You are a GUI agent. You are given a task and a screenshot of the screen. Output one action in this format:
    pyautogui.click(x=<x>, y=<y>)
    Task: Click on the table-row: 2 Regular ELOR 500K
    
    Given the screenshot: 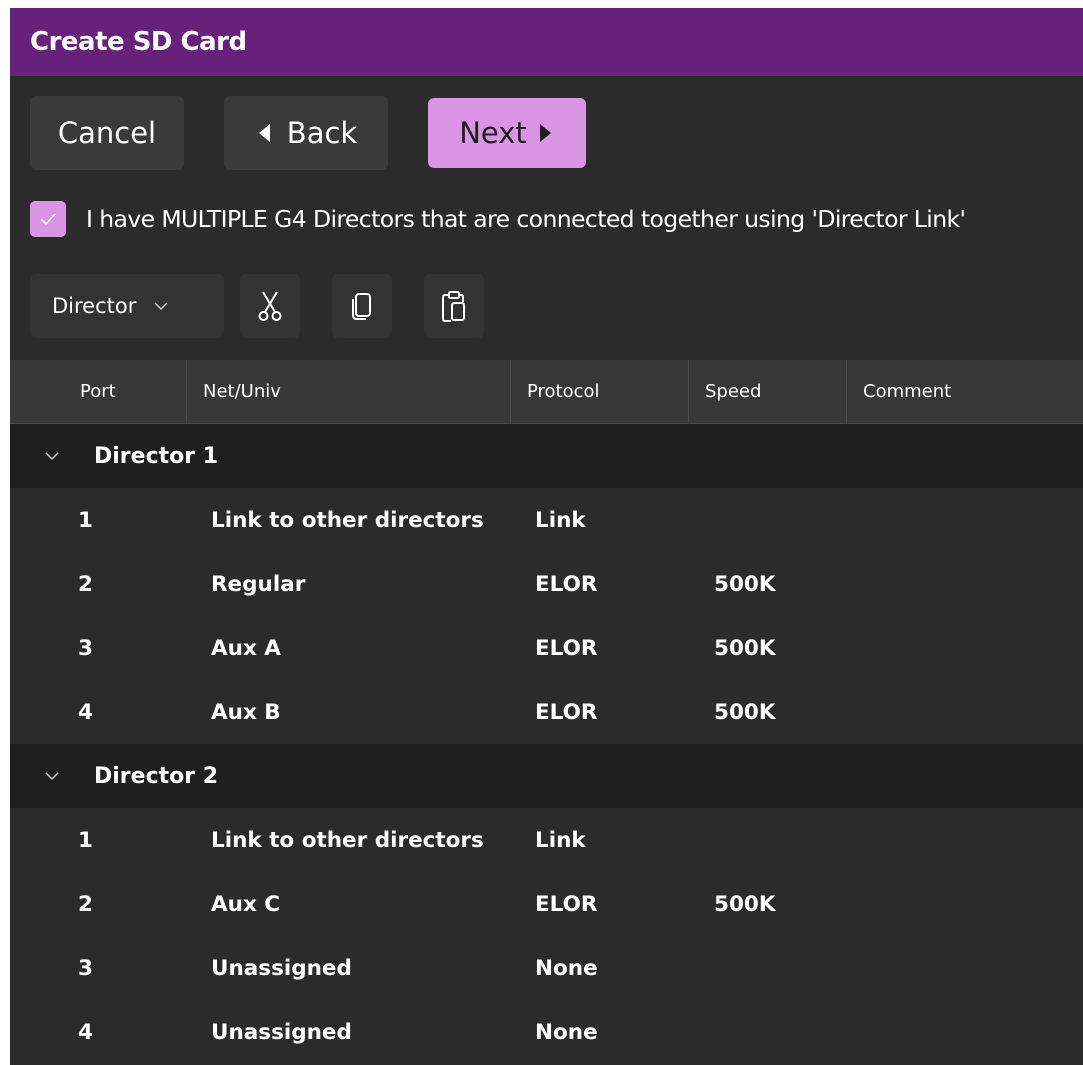 What is the action you would take?
    pyautogui.click(x=546, y=584)
    